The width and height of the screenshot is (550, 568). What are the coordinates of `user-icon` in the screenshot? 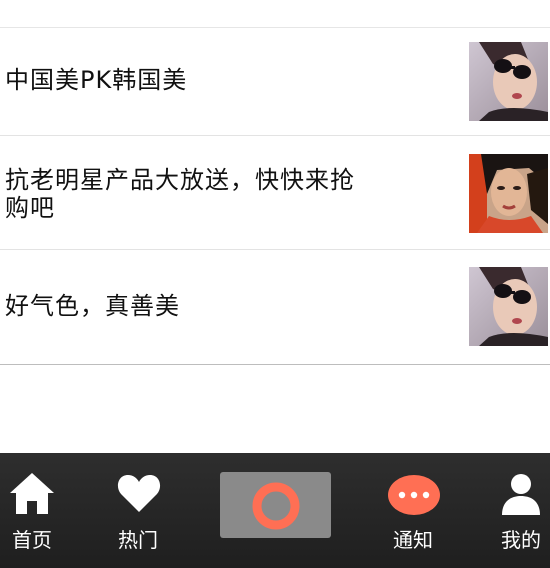 It's located at (521, 496).